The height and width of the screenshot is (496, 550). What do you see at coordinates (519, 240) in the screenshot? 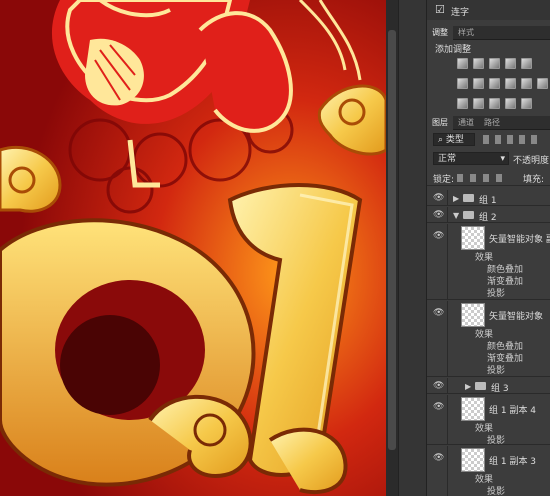
I see `layer-name: 矢量智能对象 副` at bounding box center [519, 240].